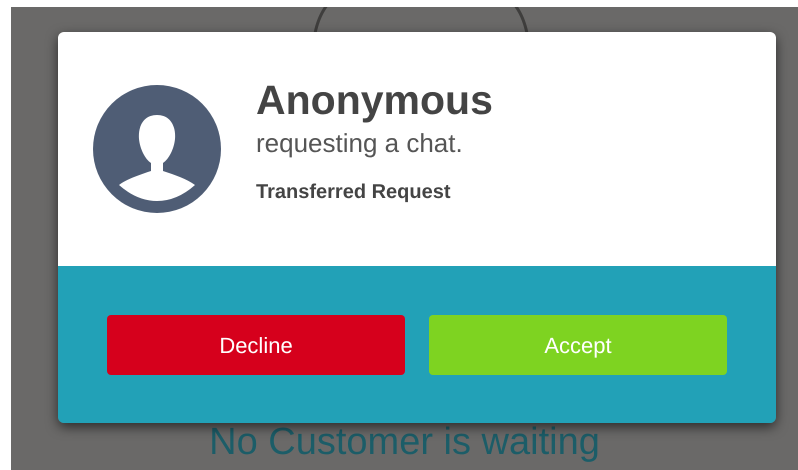  I want to click on request-note: Transferred Request, so click(354, 192).